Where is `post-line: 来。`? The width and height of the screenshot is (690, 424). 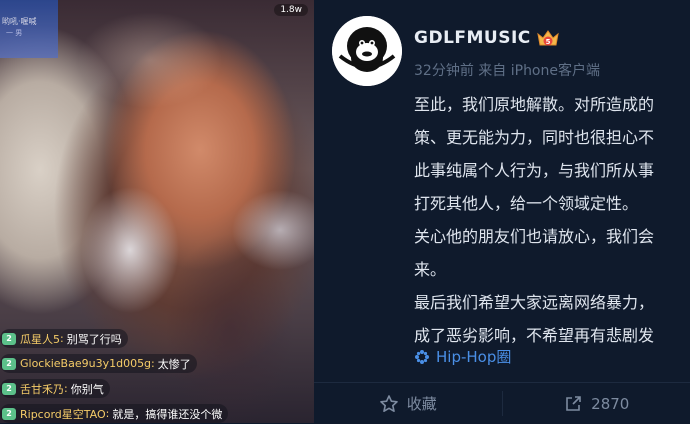 post-line: 来。 is located at coordinates (552, 269).